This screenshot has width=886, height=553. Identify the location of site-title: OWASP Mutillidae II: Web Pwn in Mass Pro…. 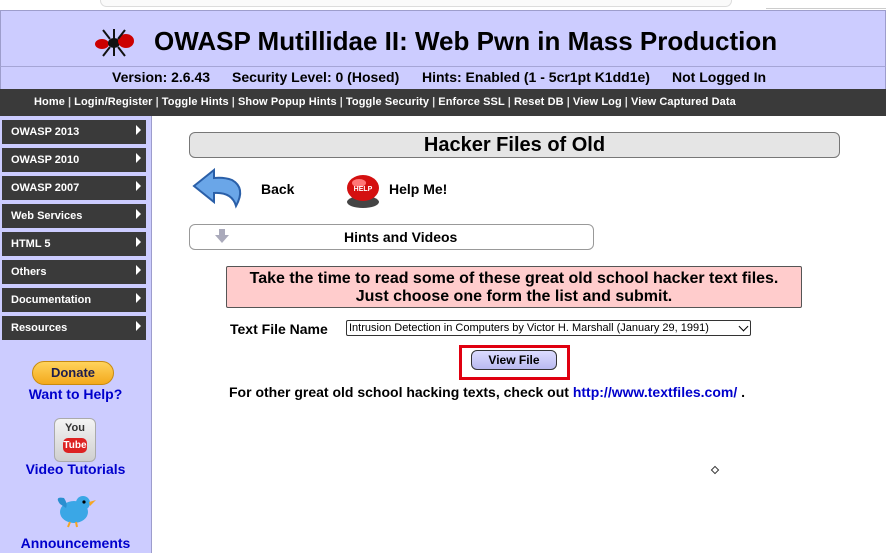
(466, 41).